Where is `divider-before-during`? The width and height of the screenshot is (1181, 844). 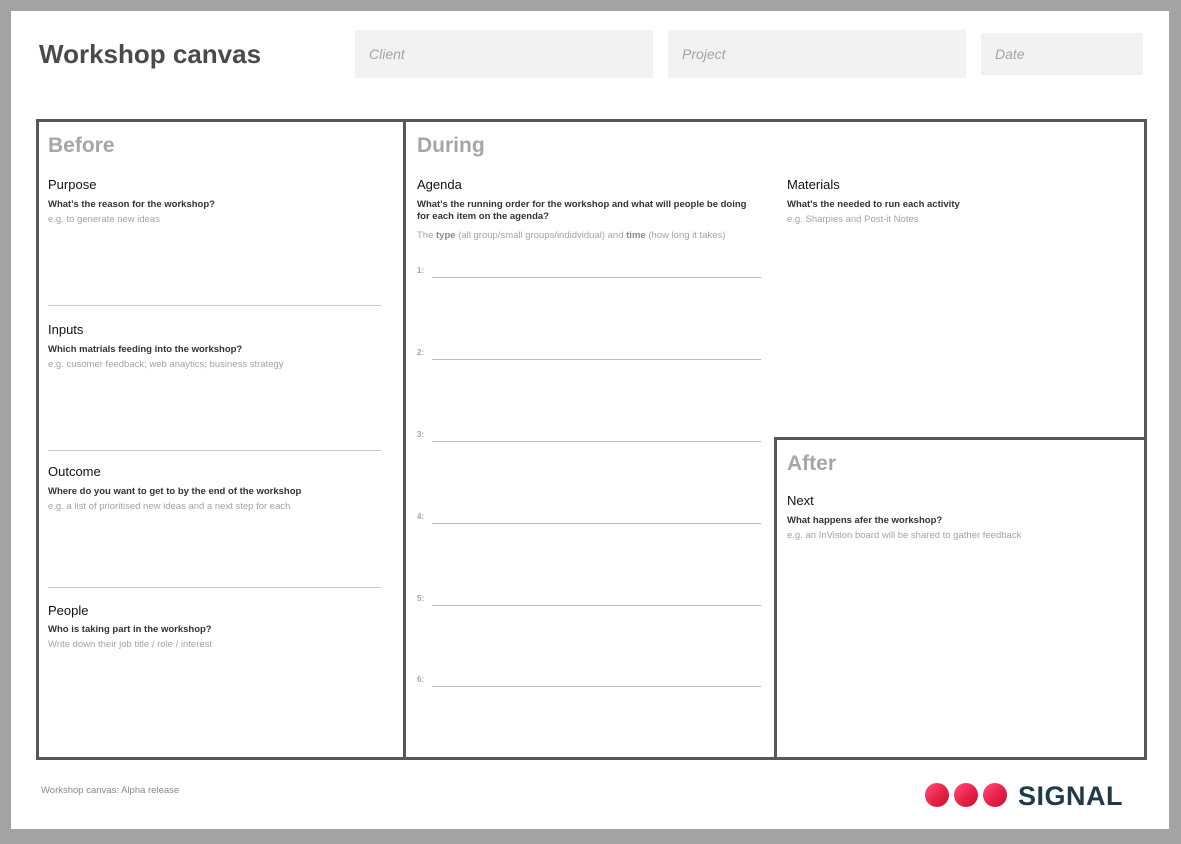
divider-before-during is located at coordinates (404, 439).